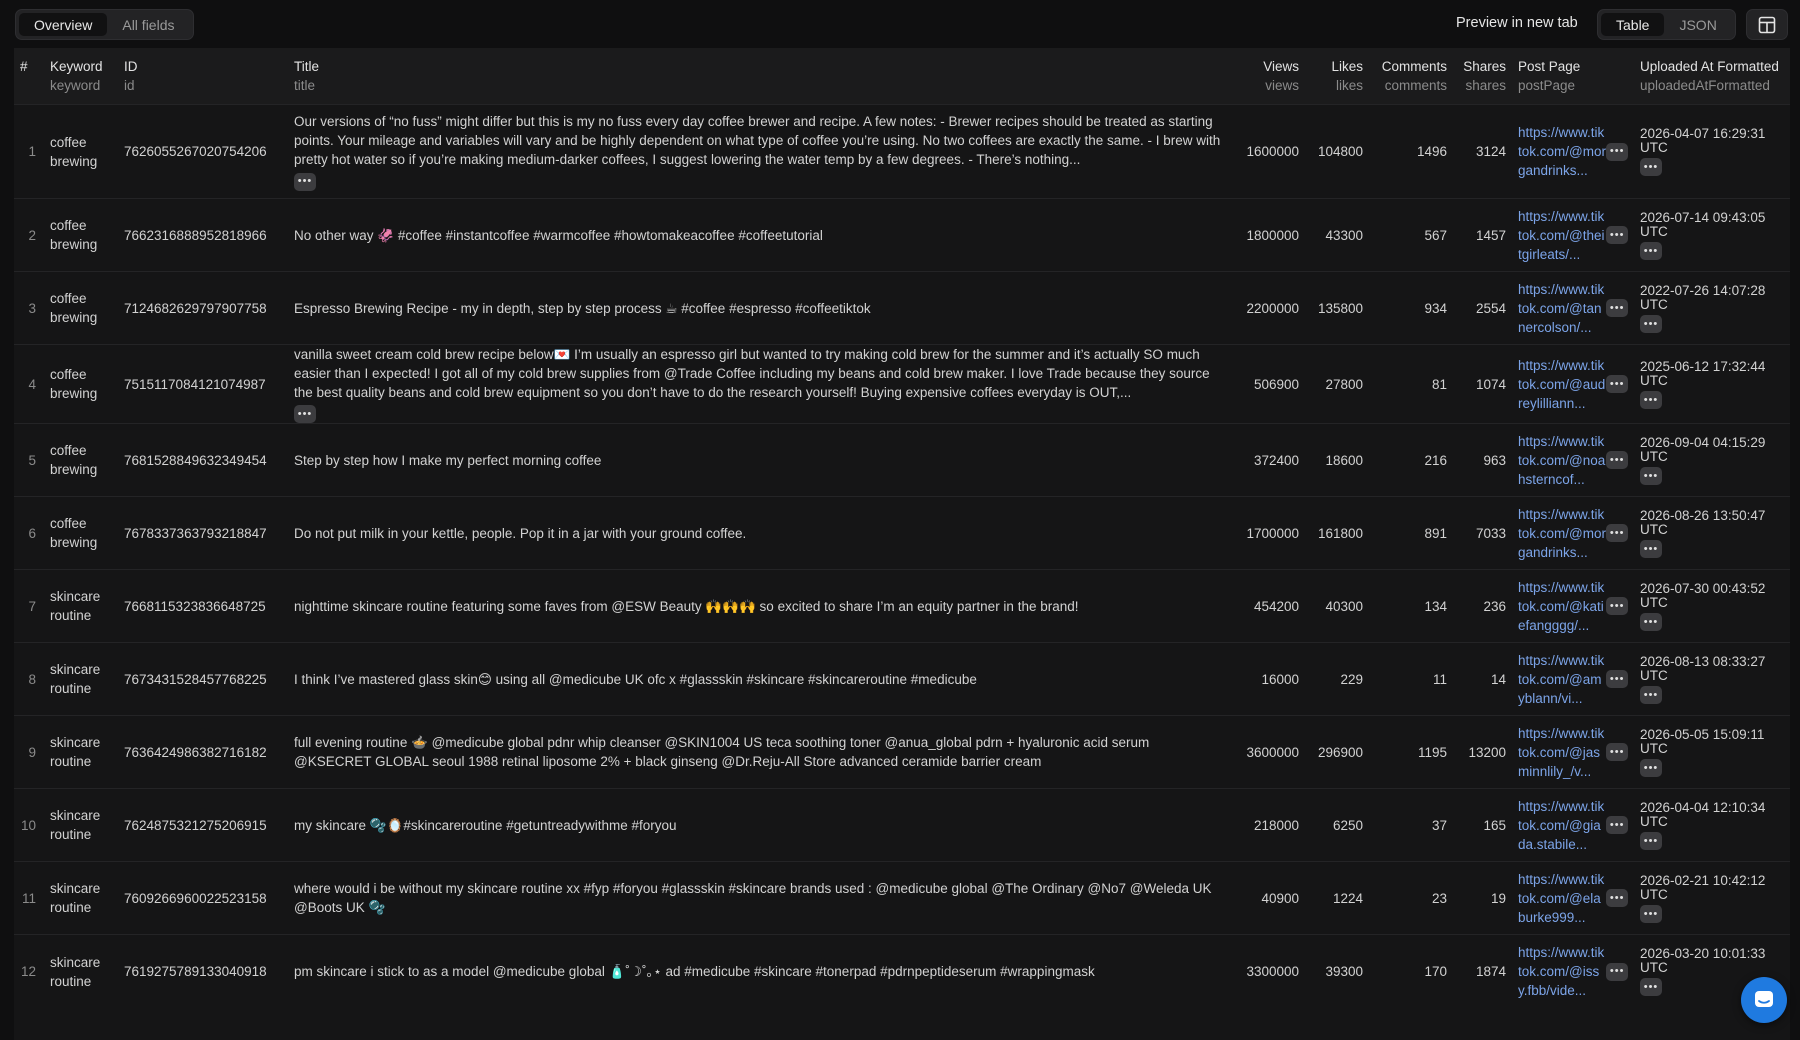 The width and height of the screenshot is (1800, 1040). Describe the element at coordinates (1517, 23) in the screenshot. I see `preview-in-new-tab-link: Preview in new tab` at that location.